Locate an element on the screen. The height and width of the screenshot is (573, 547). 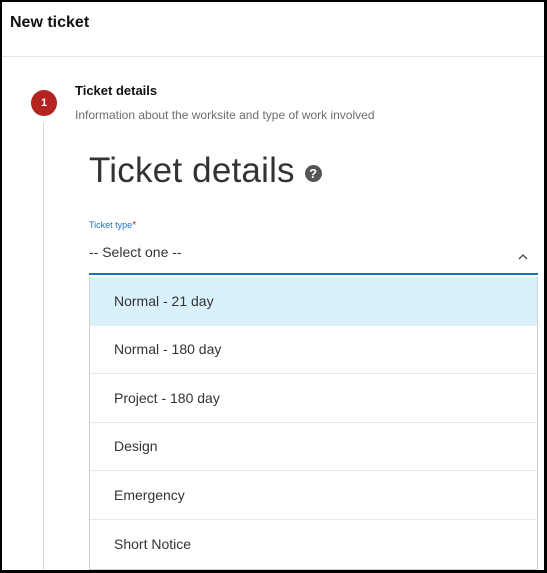
ticket-type-option: Short Notice is located at coordinates (313, 544).